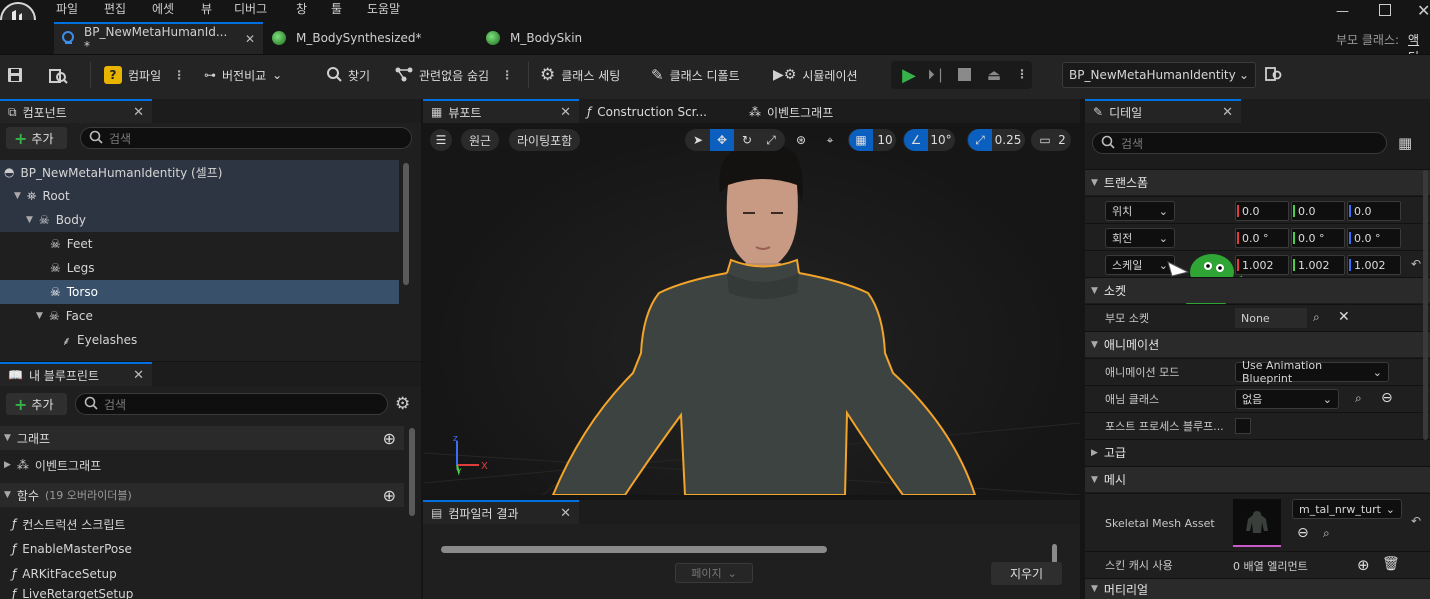 The image size is (1430, 599). What do you see at coordinates (545, 140) in the screenshot?
I see `lit-mode-button: 라이팅포함` at bounding box center [545, 140].